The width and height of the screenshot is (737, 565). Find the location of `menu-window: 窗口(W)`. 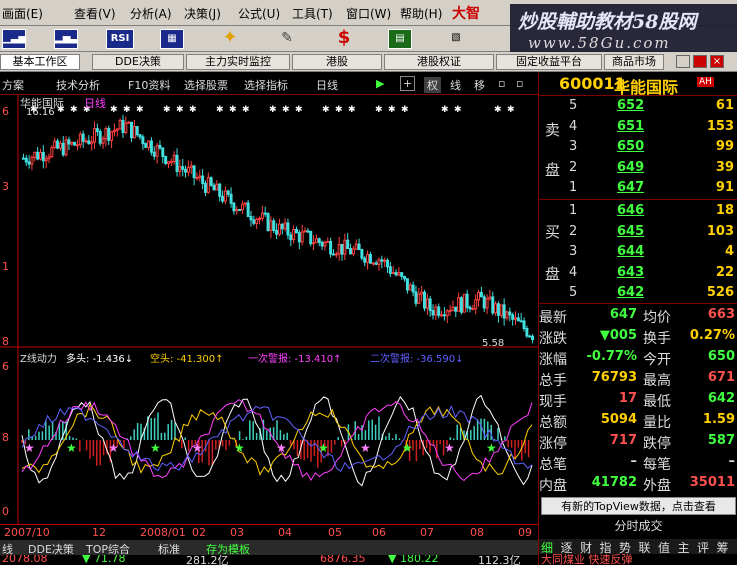

menu-window: 窗口(W) is located at coordinates (368, 13).